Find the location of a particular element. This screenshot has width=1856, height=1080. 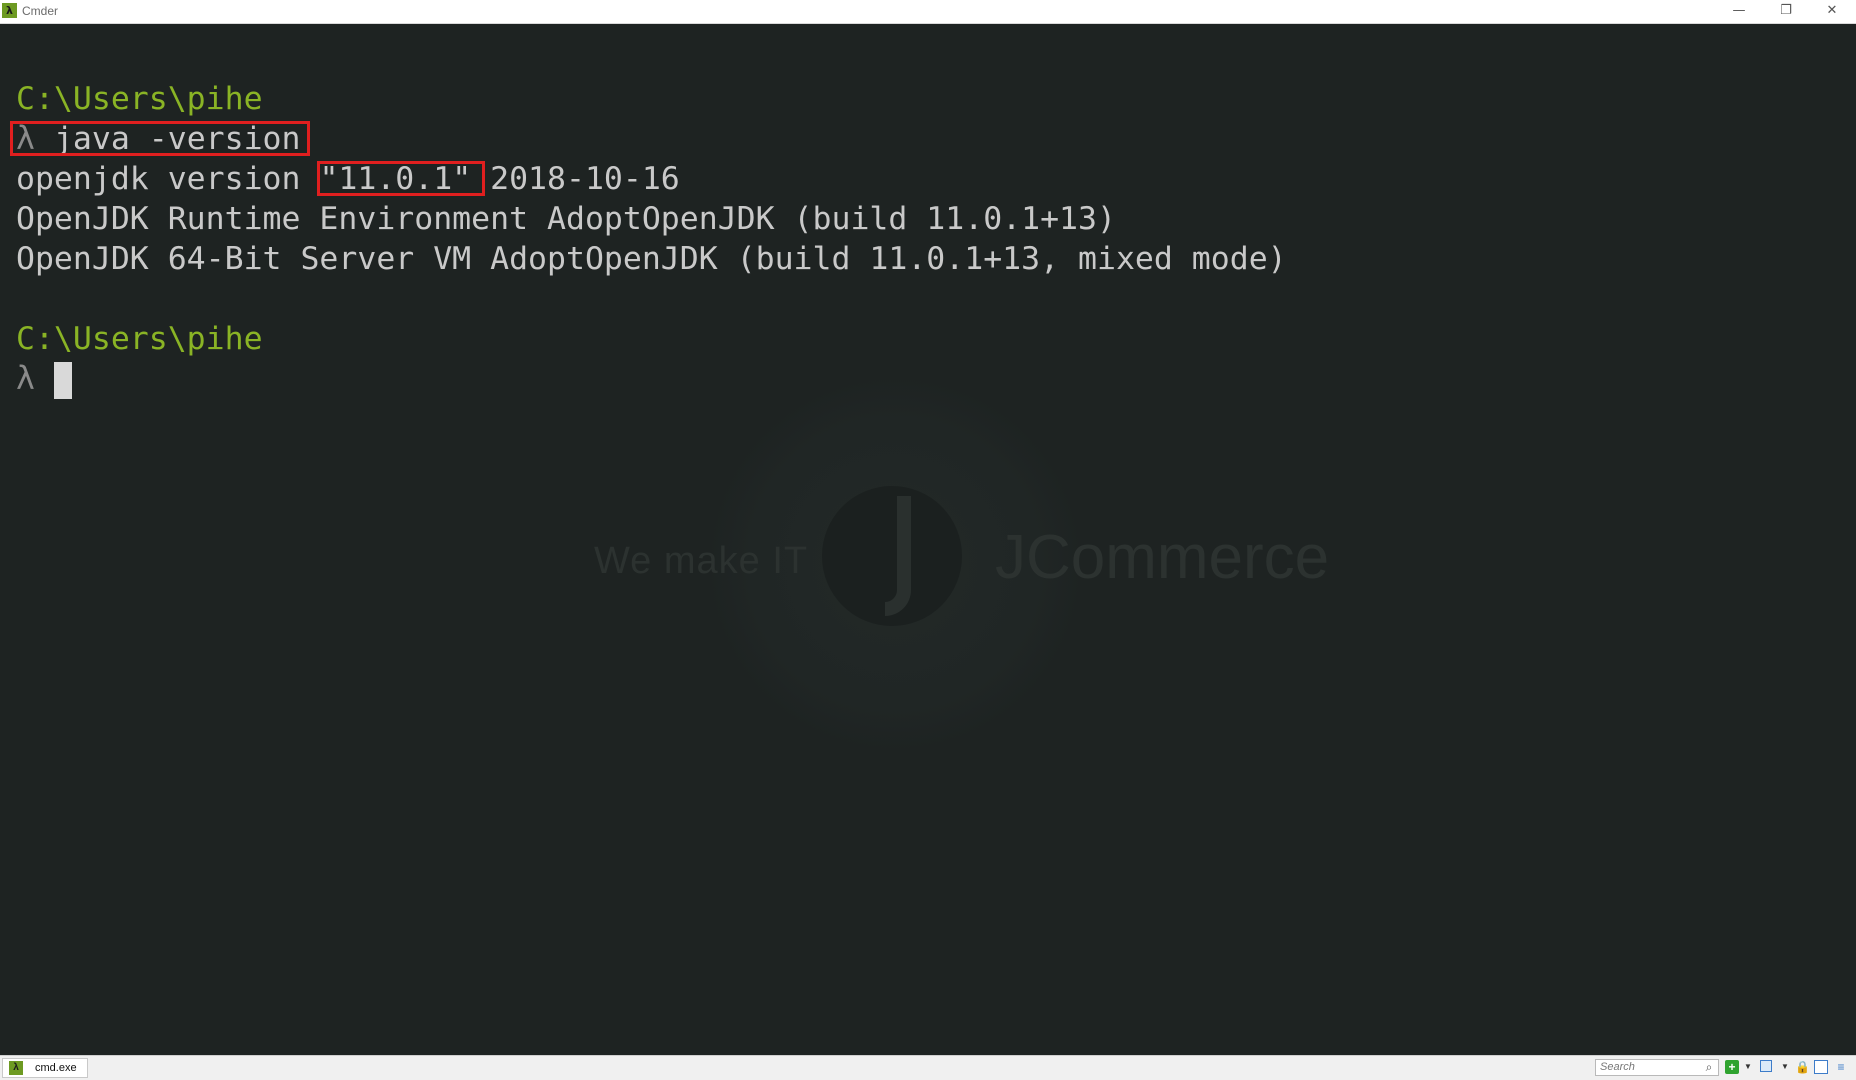

tab-cmd-exe: λ cmd.exe is located at coordinates (45, 1068).